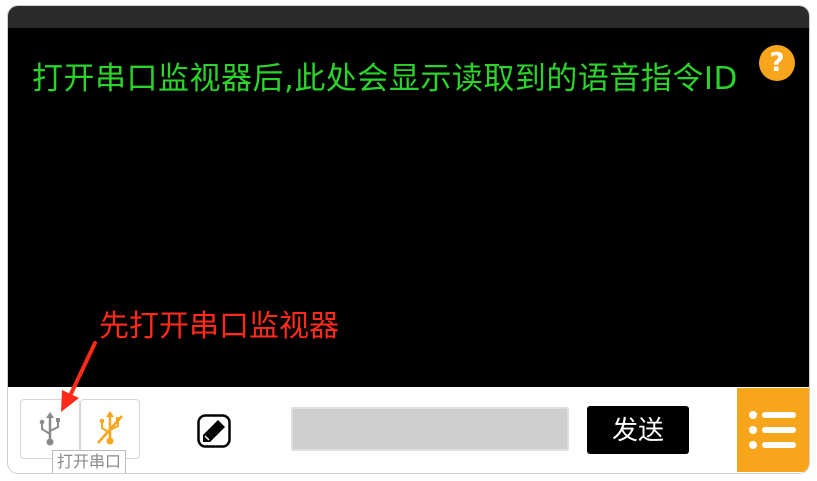 This screenshot has width=817, height=481. What do you see at coordinates (638, 430) in the screenshot?
I see `send-button: 发送` at bounding box center [638, 430].